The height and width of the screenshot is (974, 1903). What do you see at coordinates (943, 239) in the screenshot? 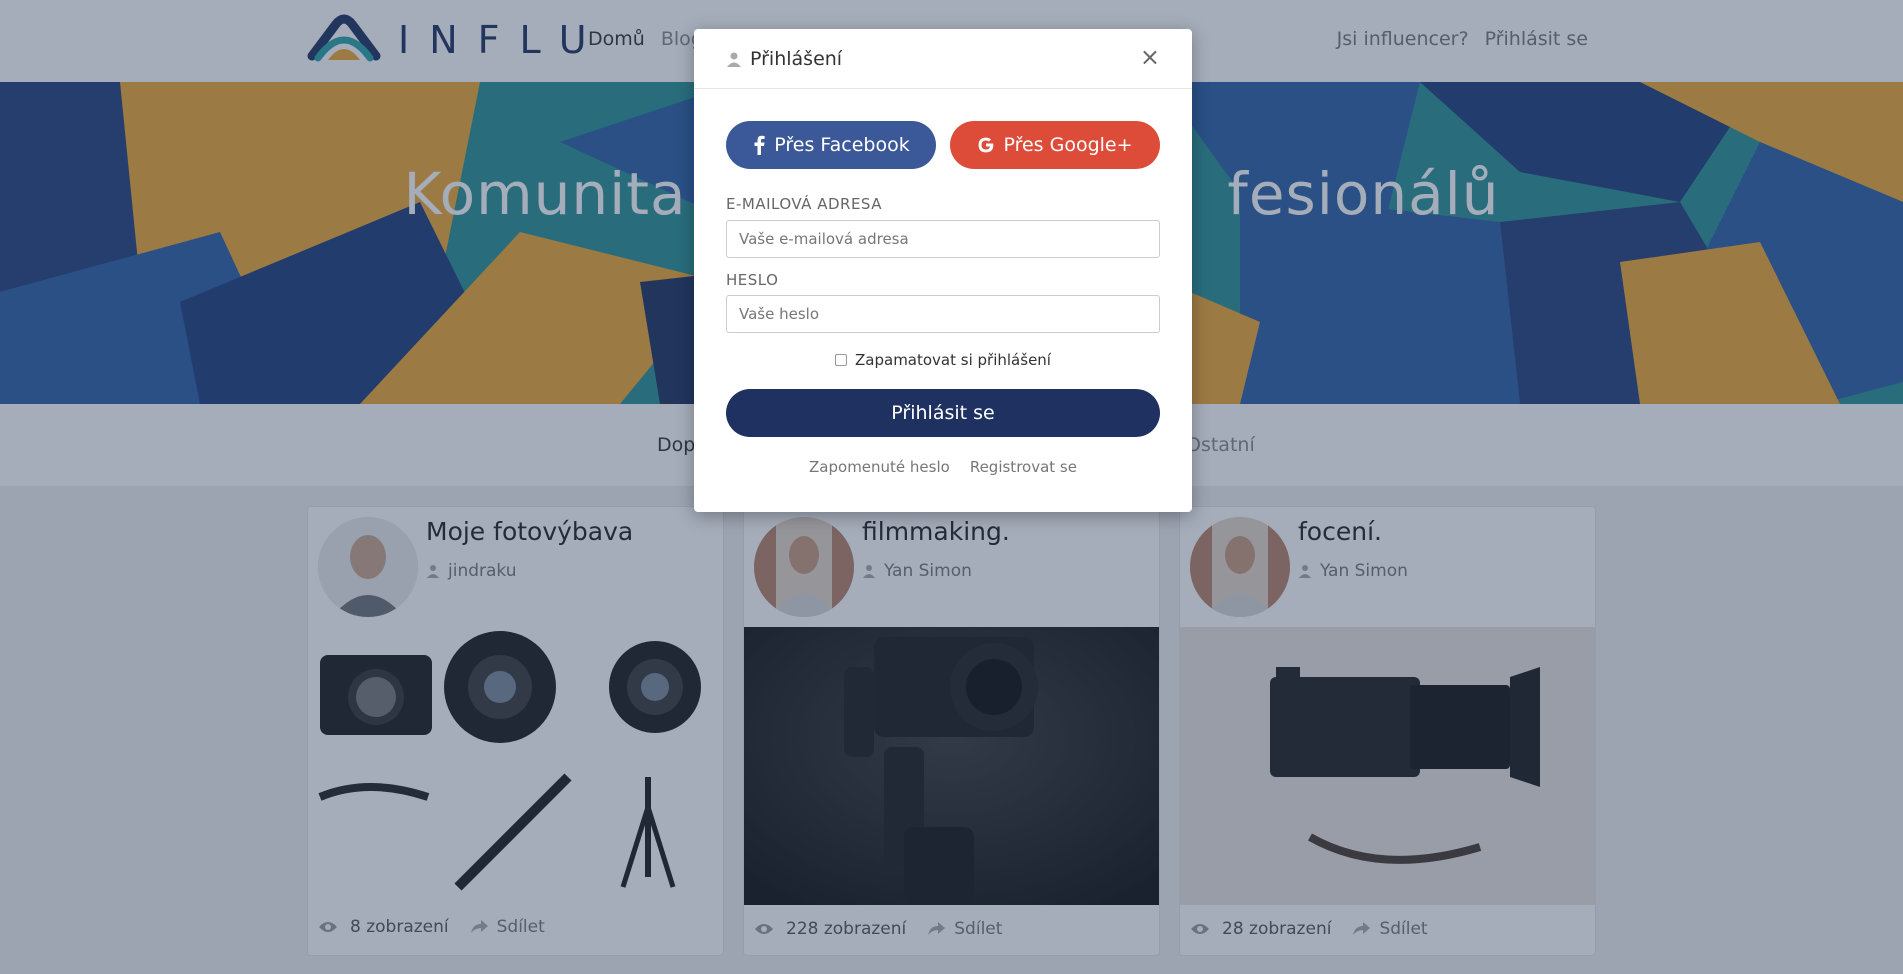
I see `email-input` at bounding box center [943, 239].